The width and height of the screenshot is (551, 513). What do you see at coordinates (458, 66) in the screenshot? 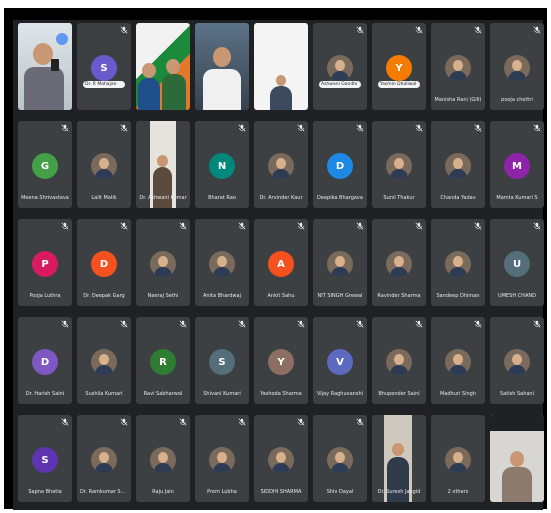
I see `participant-tile: Manisha Rani (Gill)` at bounding box center [458, 66].